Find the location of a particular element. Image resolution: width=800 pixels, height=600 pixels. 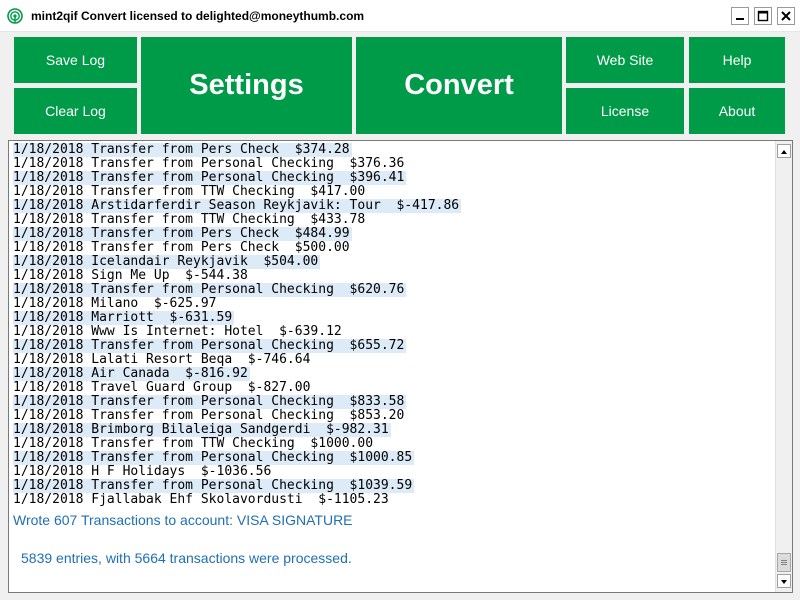

close-icon is located at coordinates (786, 16).